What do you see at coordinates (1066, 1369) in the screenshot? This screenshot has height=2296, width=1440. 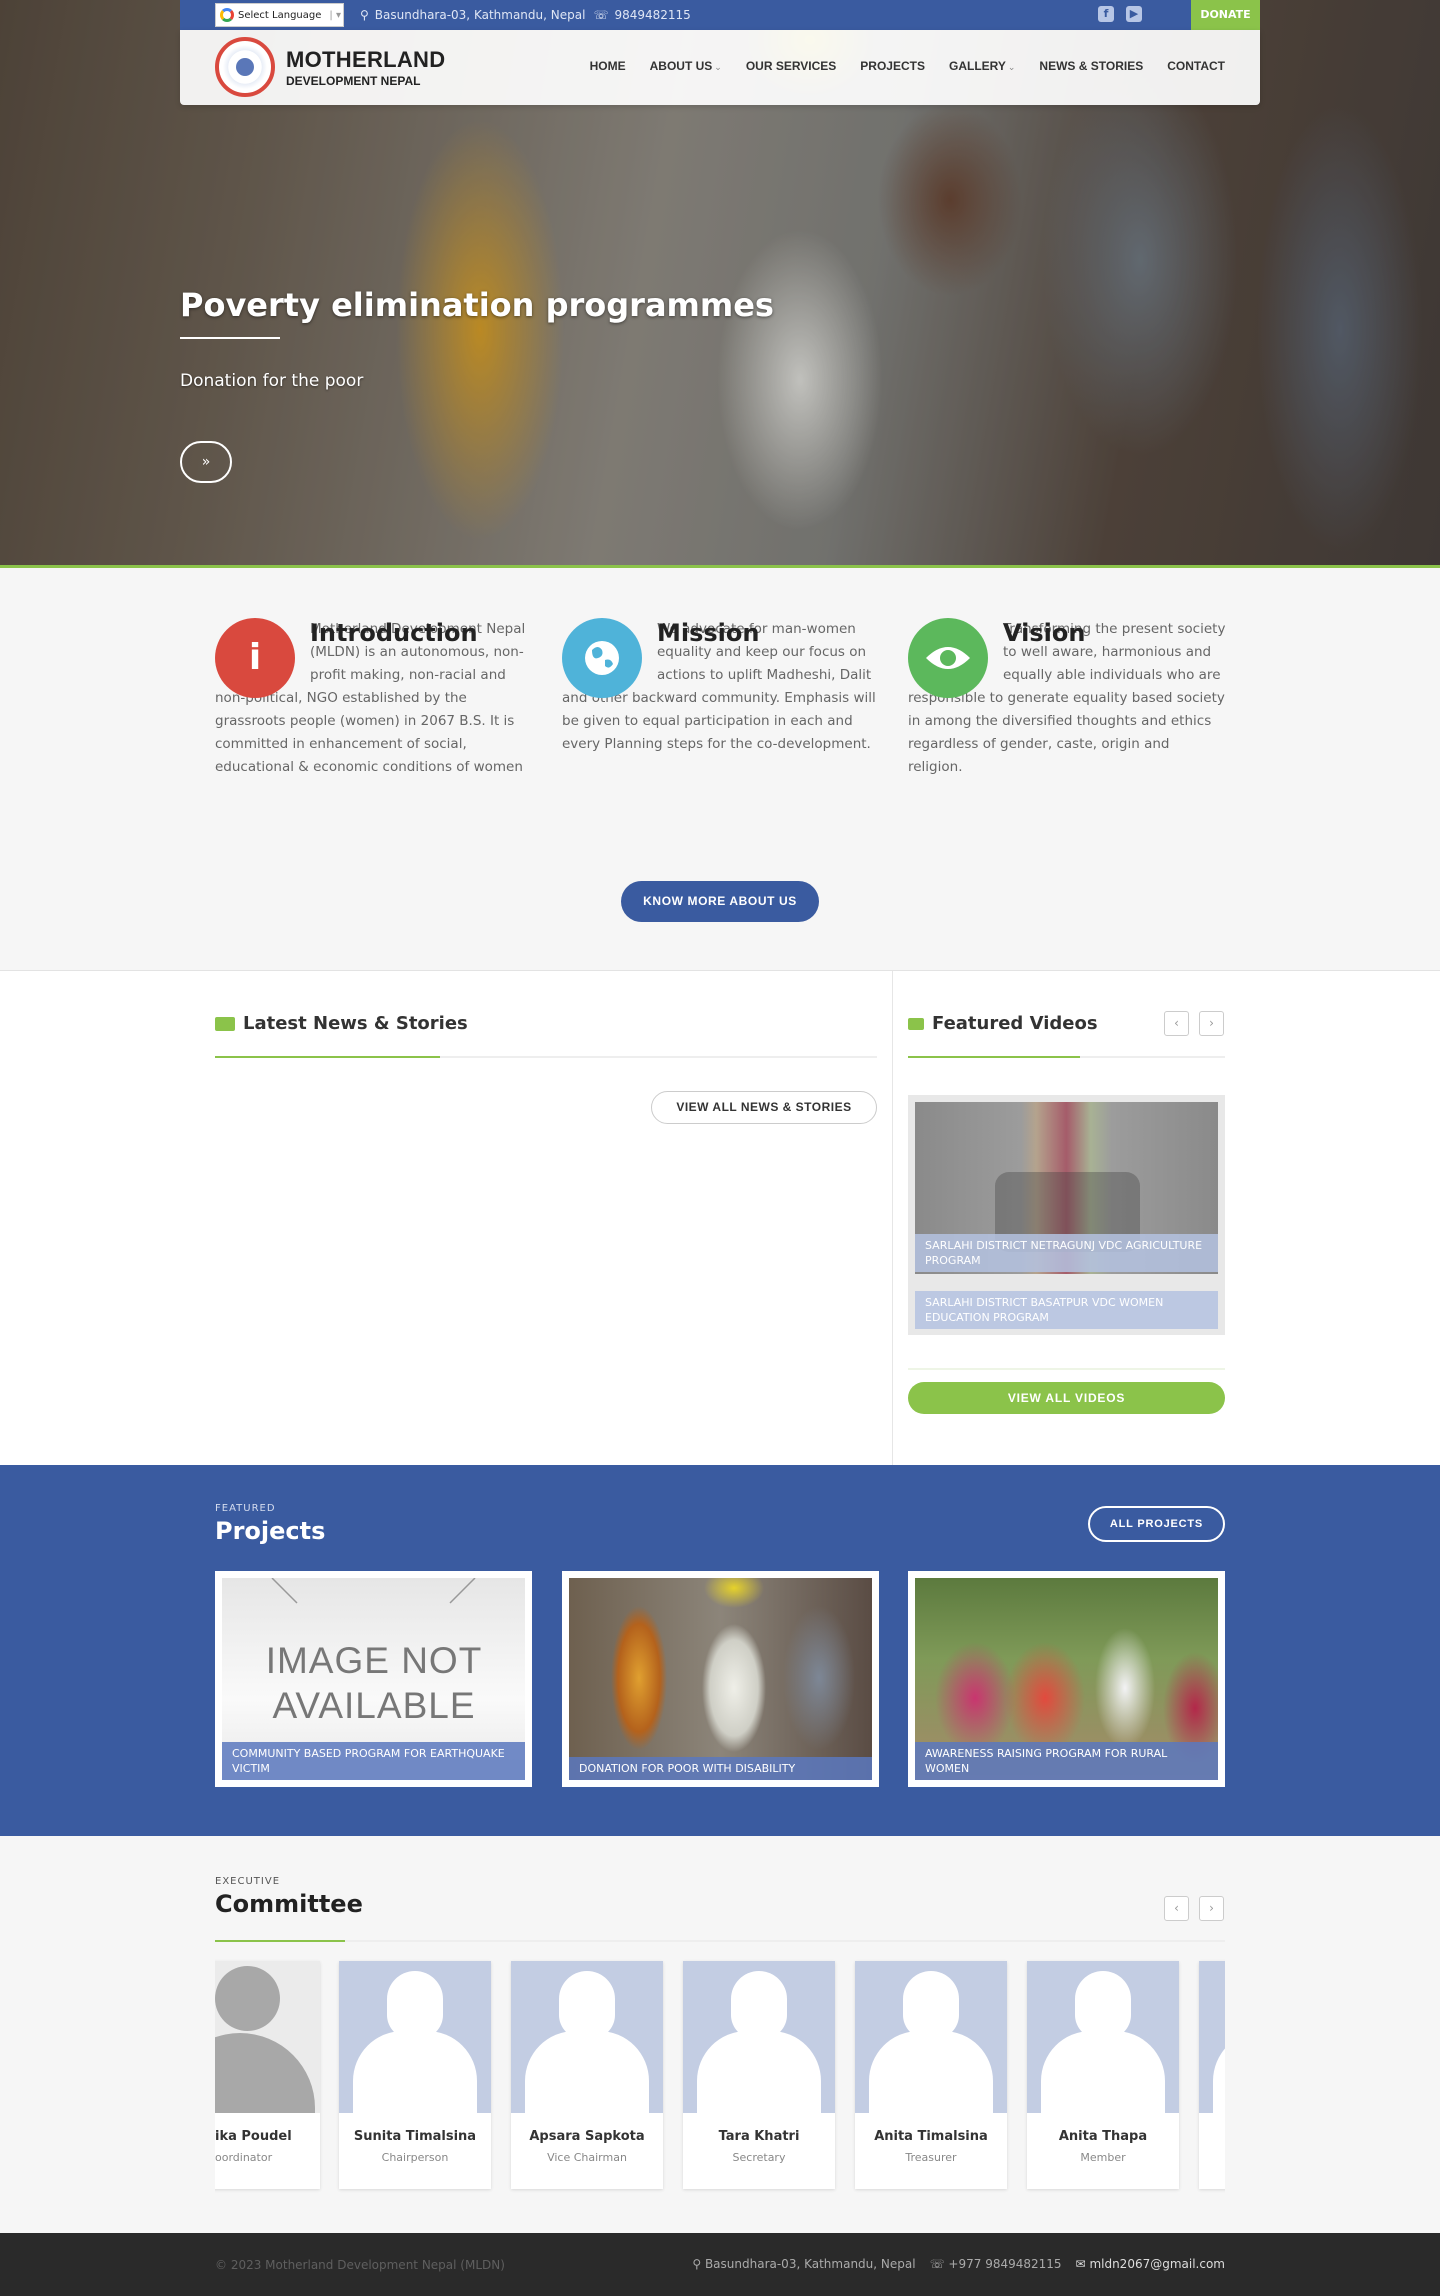 I see `videos-rule` at bounding box center [1066, 1369].